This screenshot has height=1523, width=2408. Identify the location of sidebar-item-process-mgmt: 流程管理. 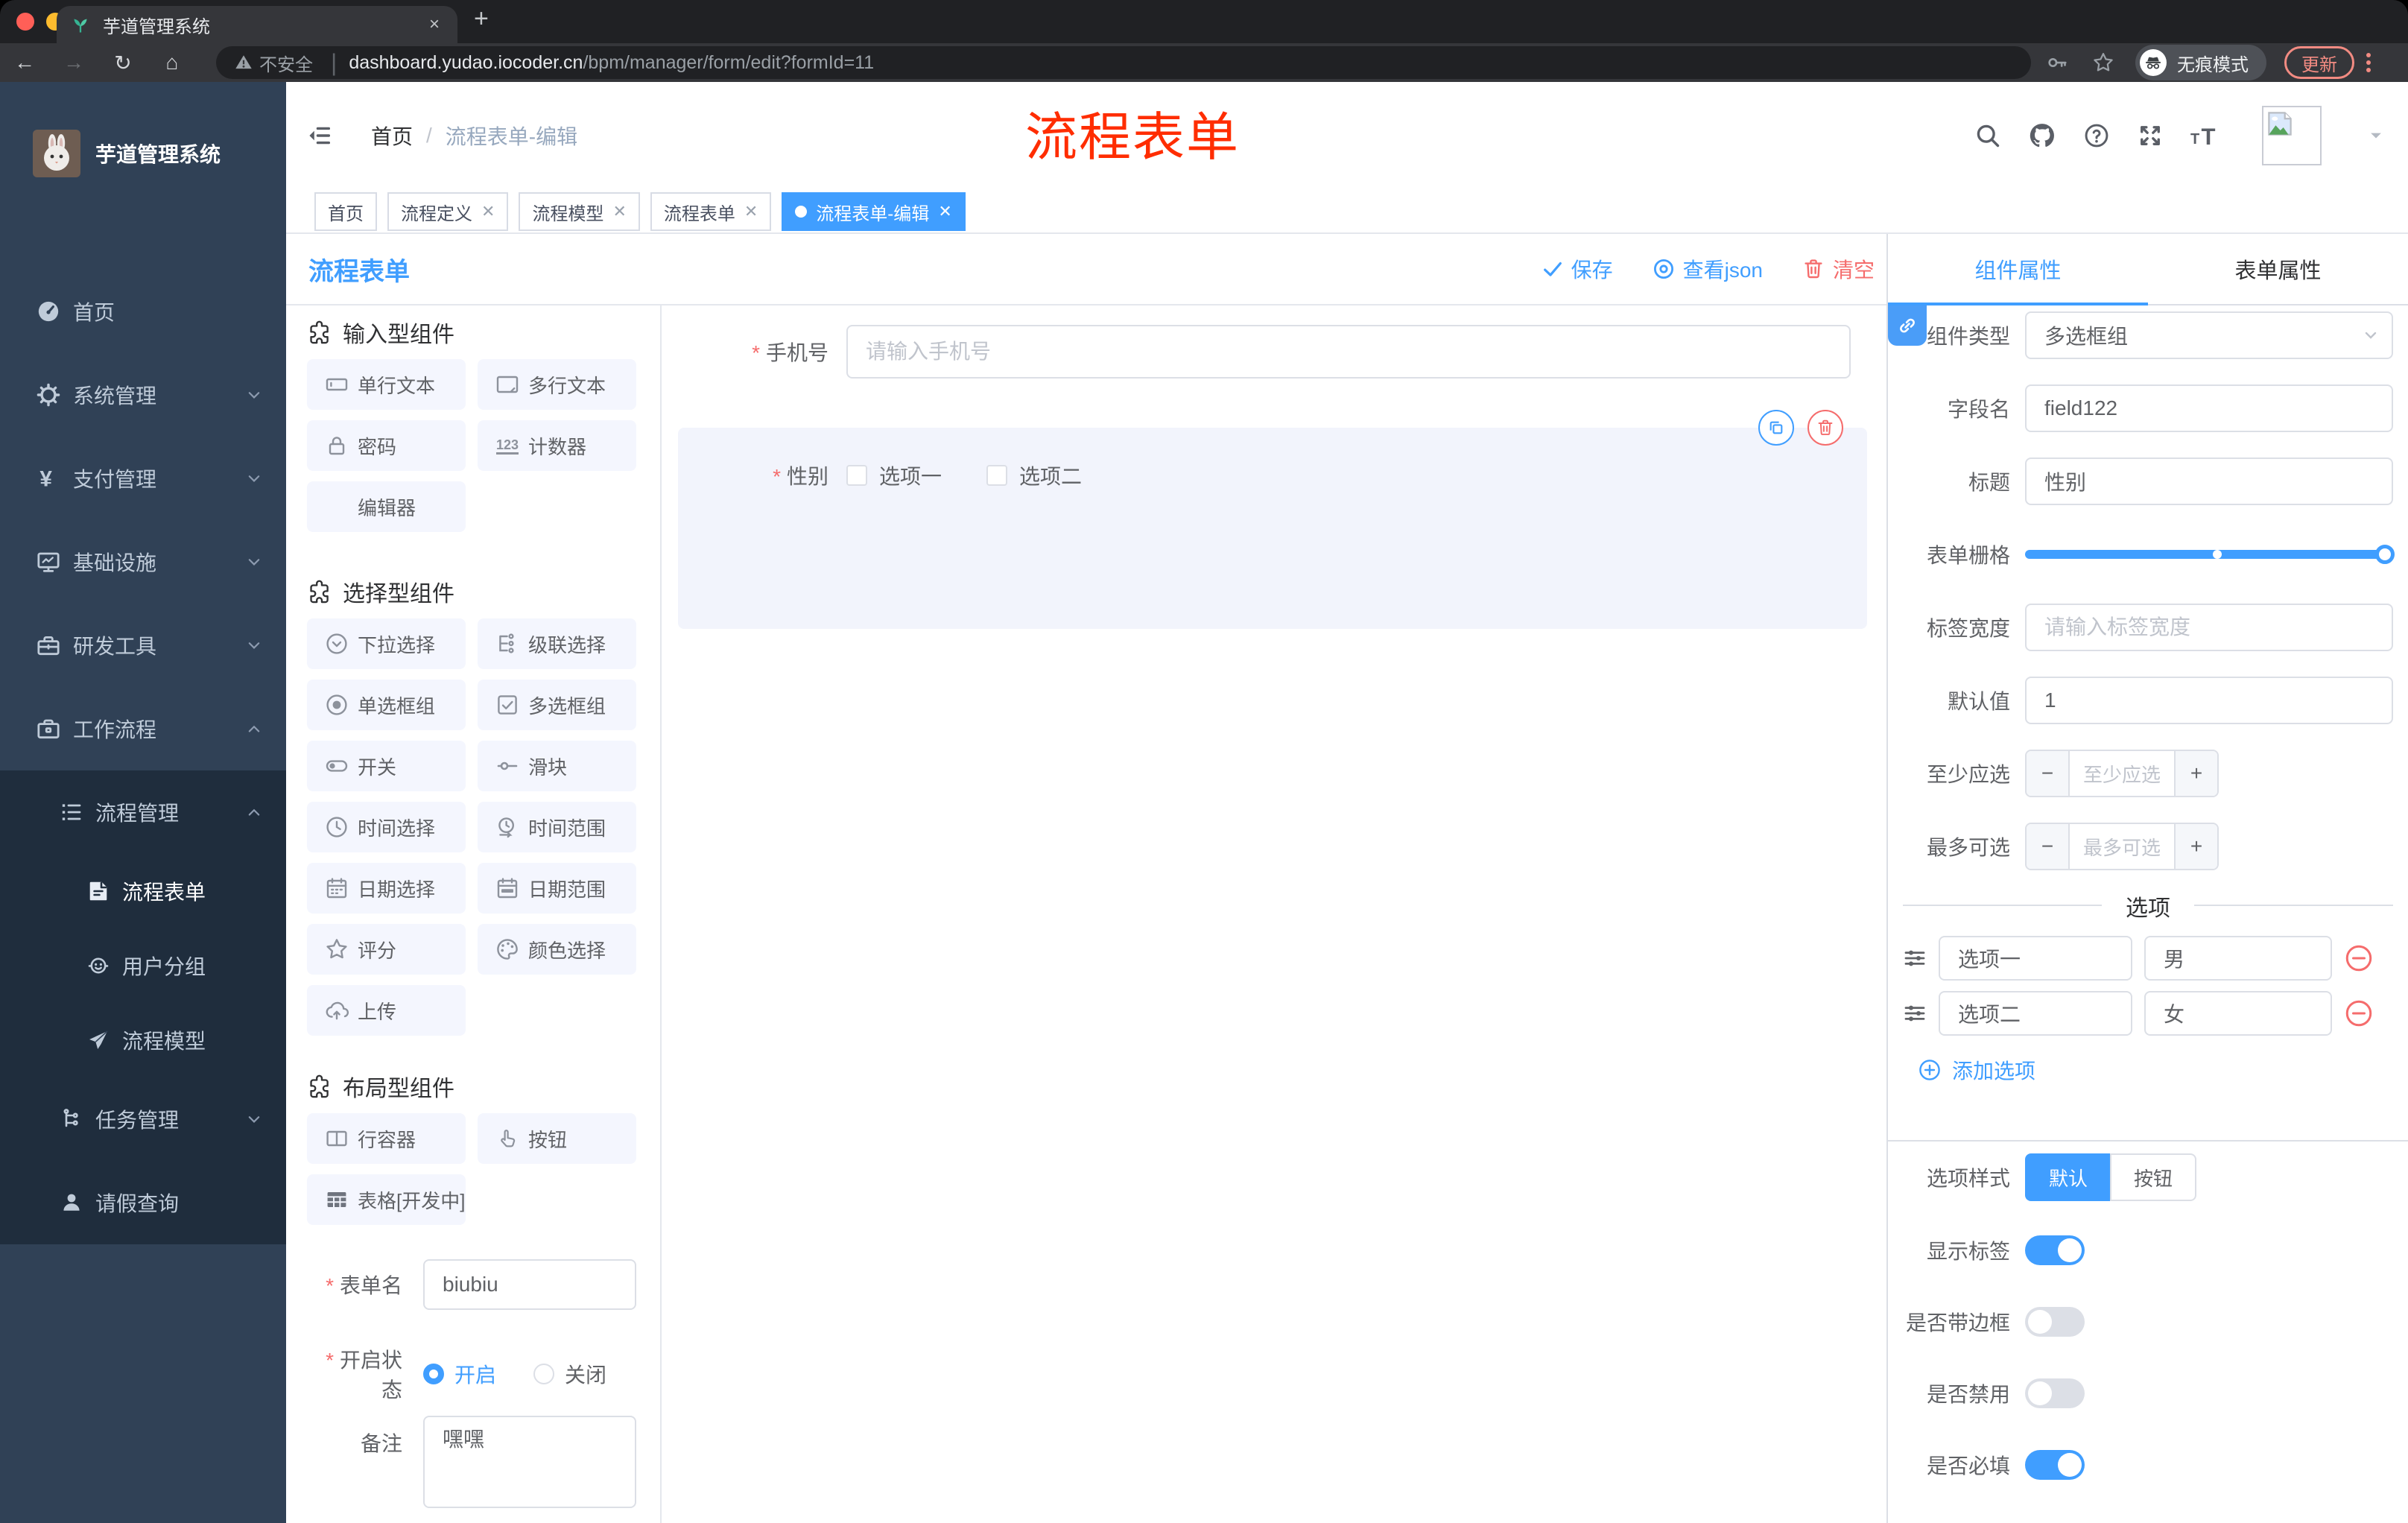
(143, 812).